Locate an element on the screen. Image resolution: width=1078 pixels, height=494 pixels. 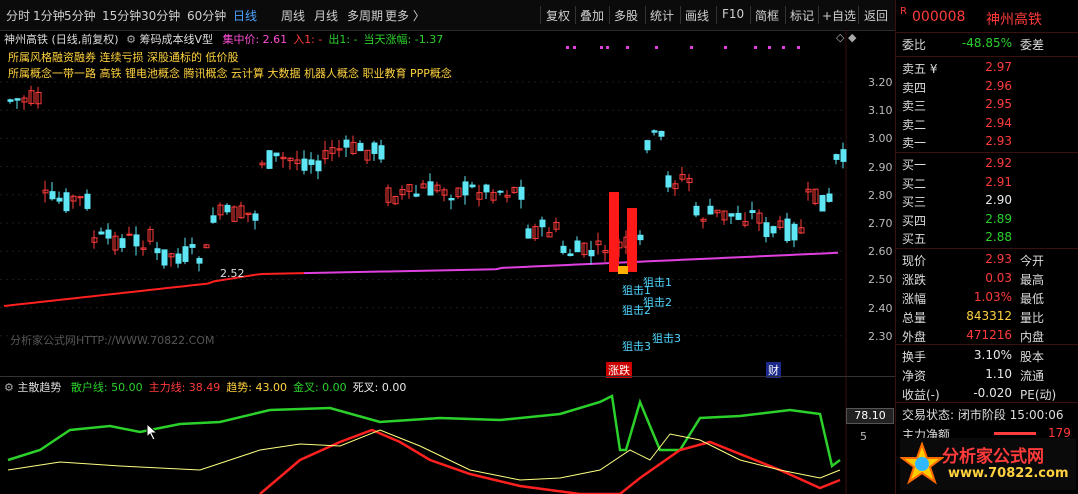
bid-row: 买五 2.88 is located at coordinates (987, 239).